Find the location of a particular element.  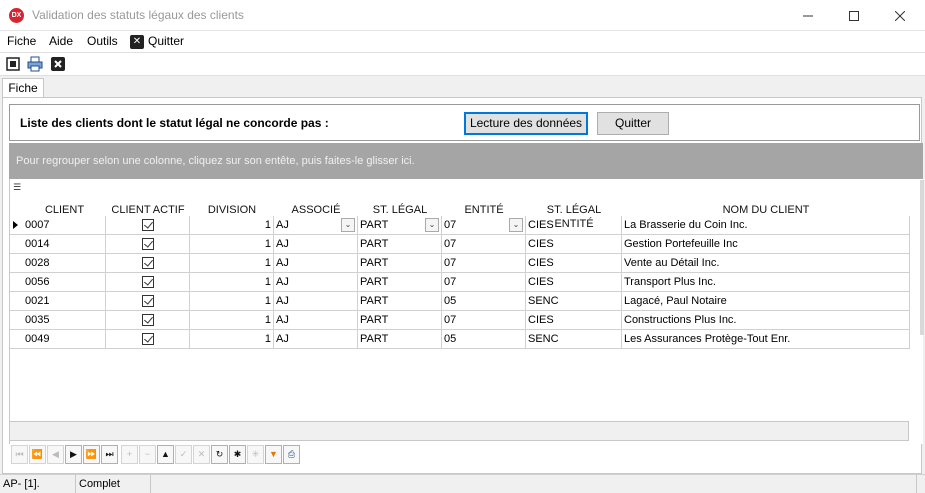

nav-print-icon: ⎙ is located at coordinates (291, 454).